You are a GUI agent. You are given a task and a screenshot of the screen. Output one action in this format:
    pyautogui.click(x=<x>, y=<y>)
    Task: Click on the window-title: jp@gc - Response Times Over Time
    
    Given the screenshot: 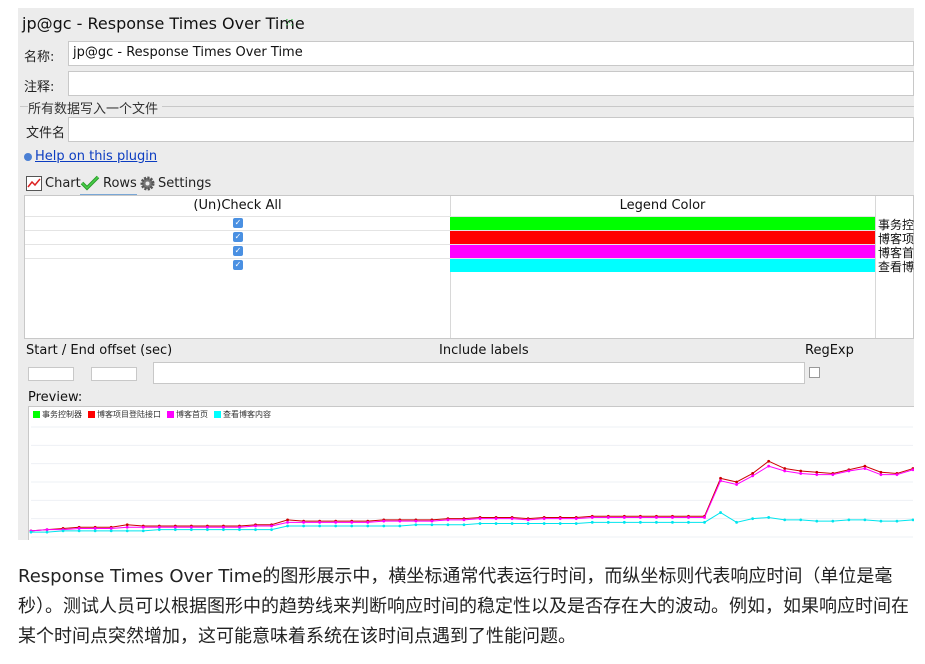 What is the action you would take?
    pyautogui.click(x=163, y=23)
    